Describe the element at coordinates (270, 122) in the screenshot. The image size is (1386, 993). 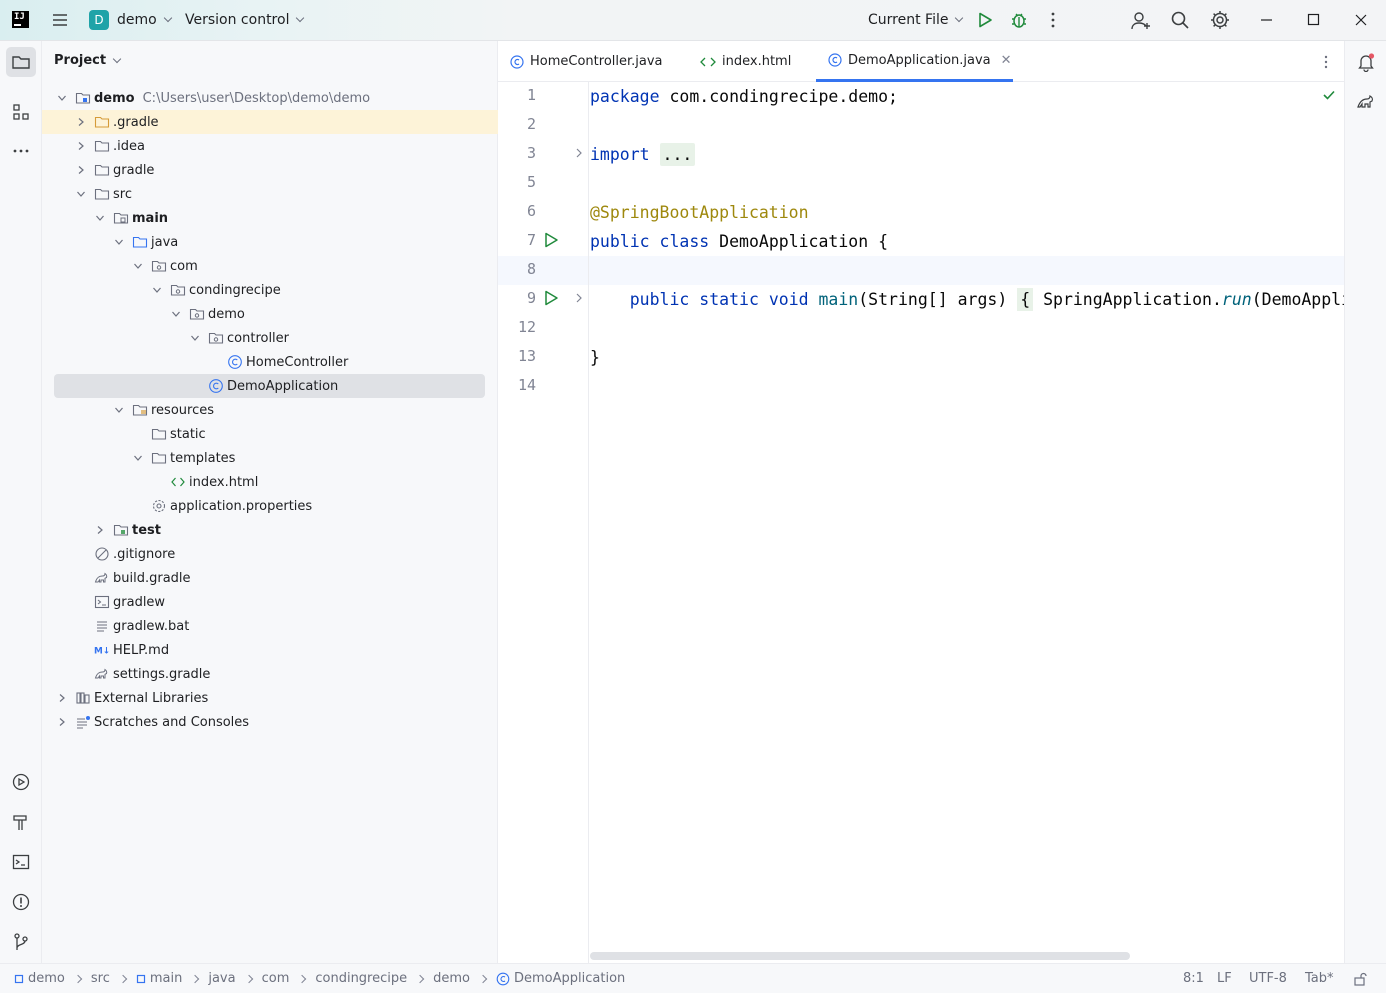
I see `tree-node: .gradle` at that location.